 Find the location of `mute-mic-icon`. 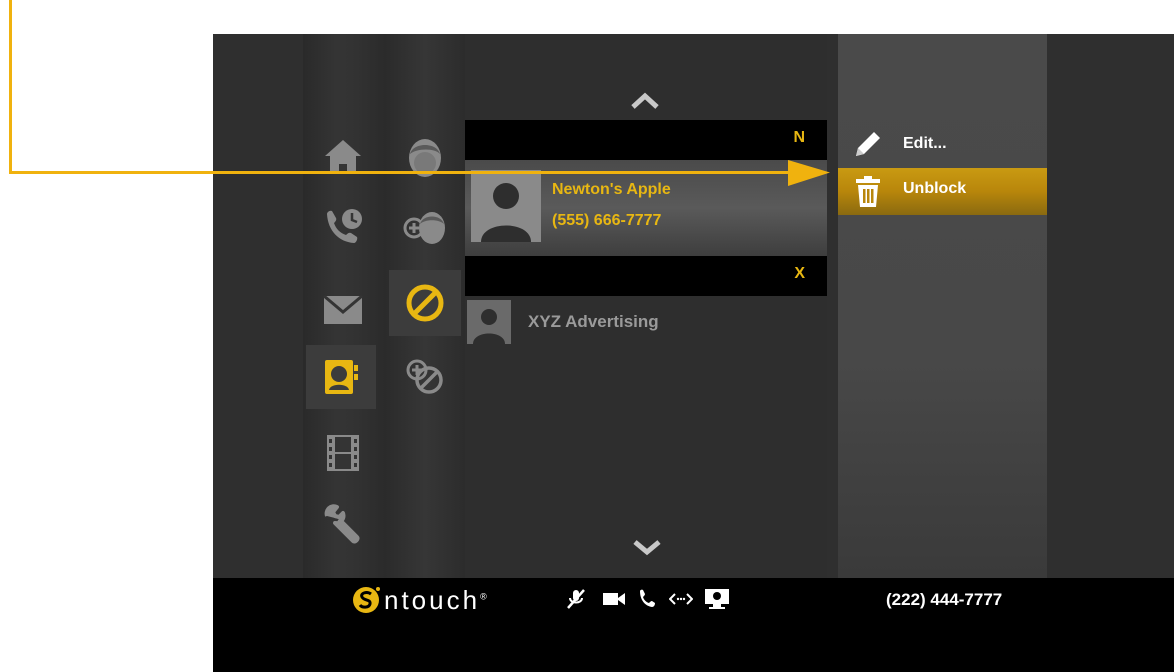

mute-mic-icon is located at coordinates (576, 599).